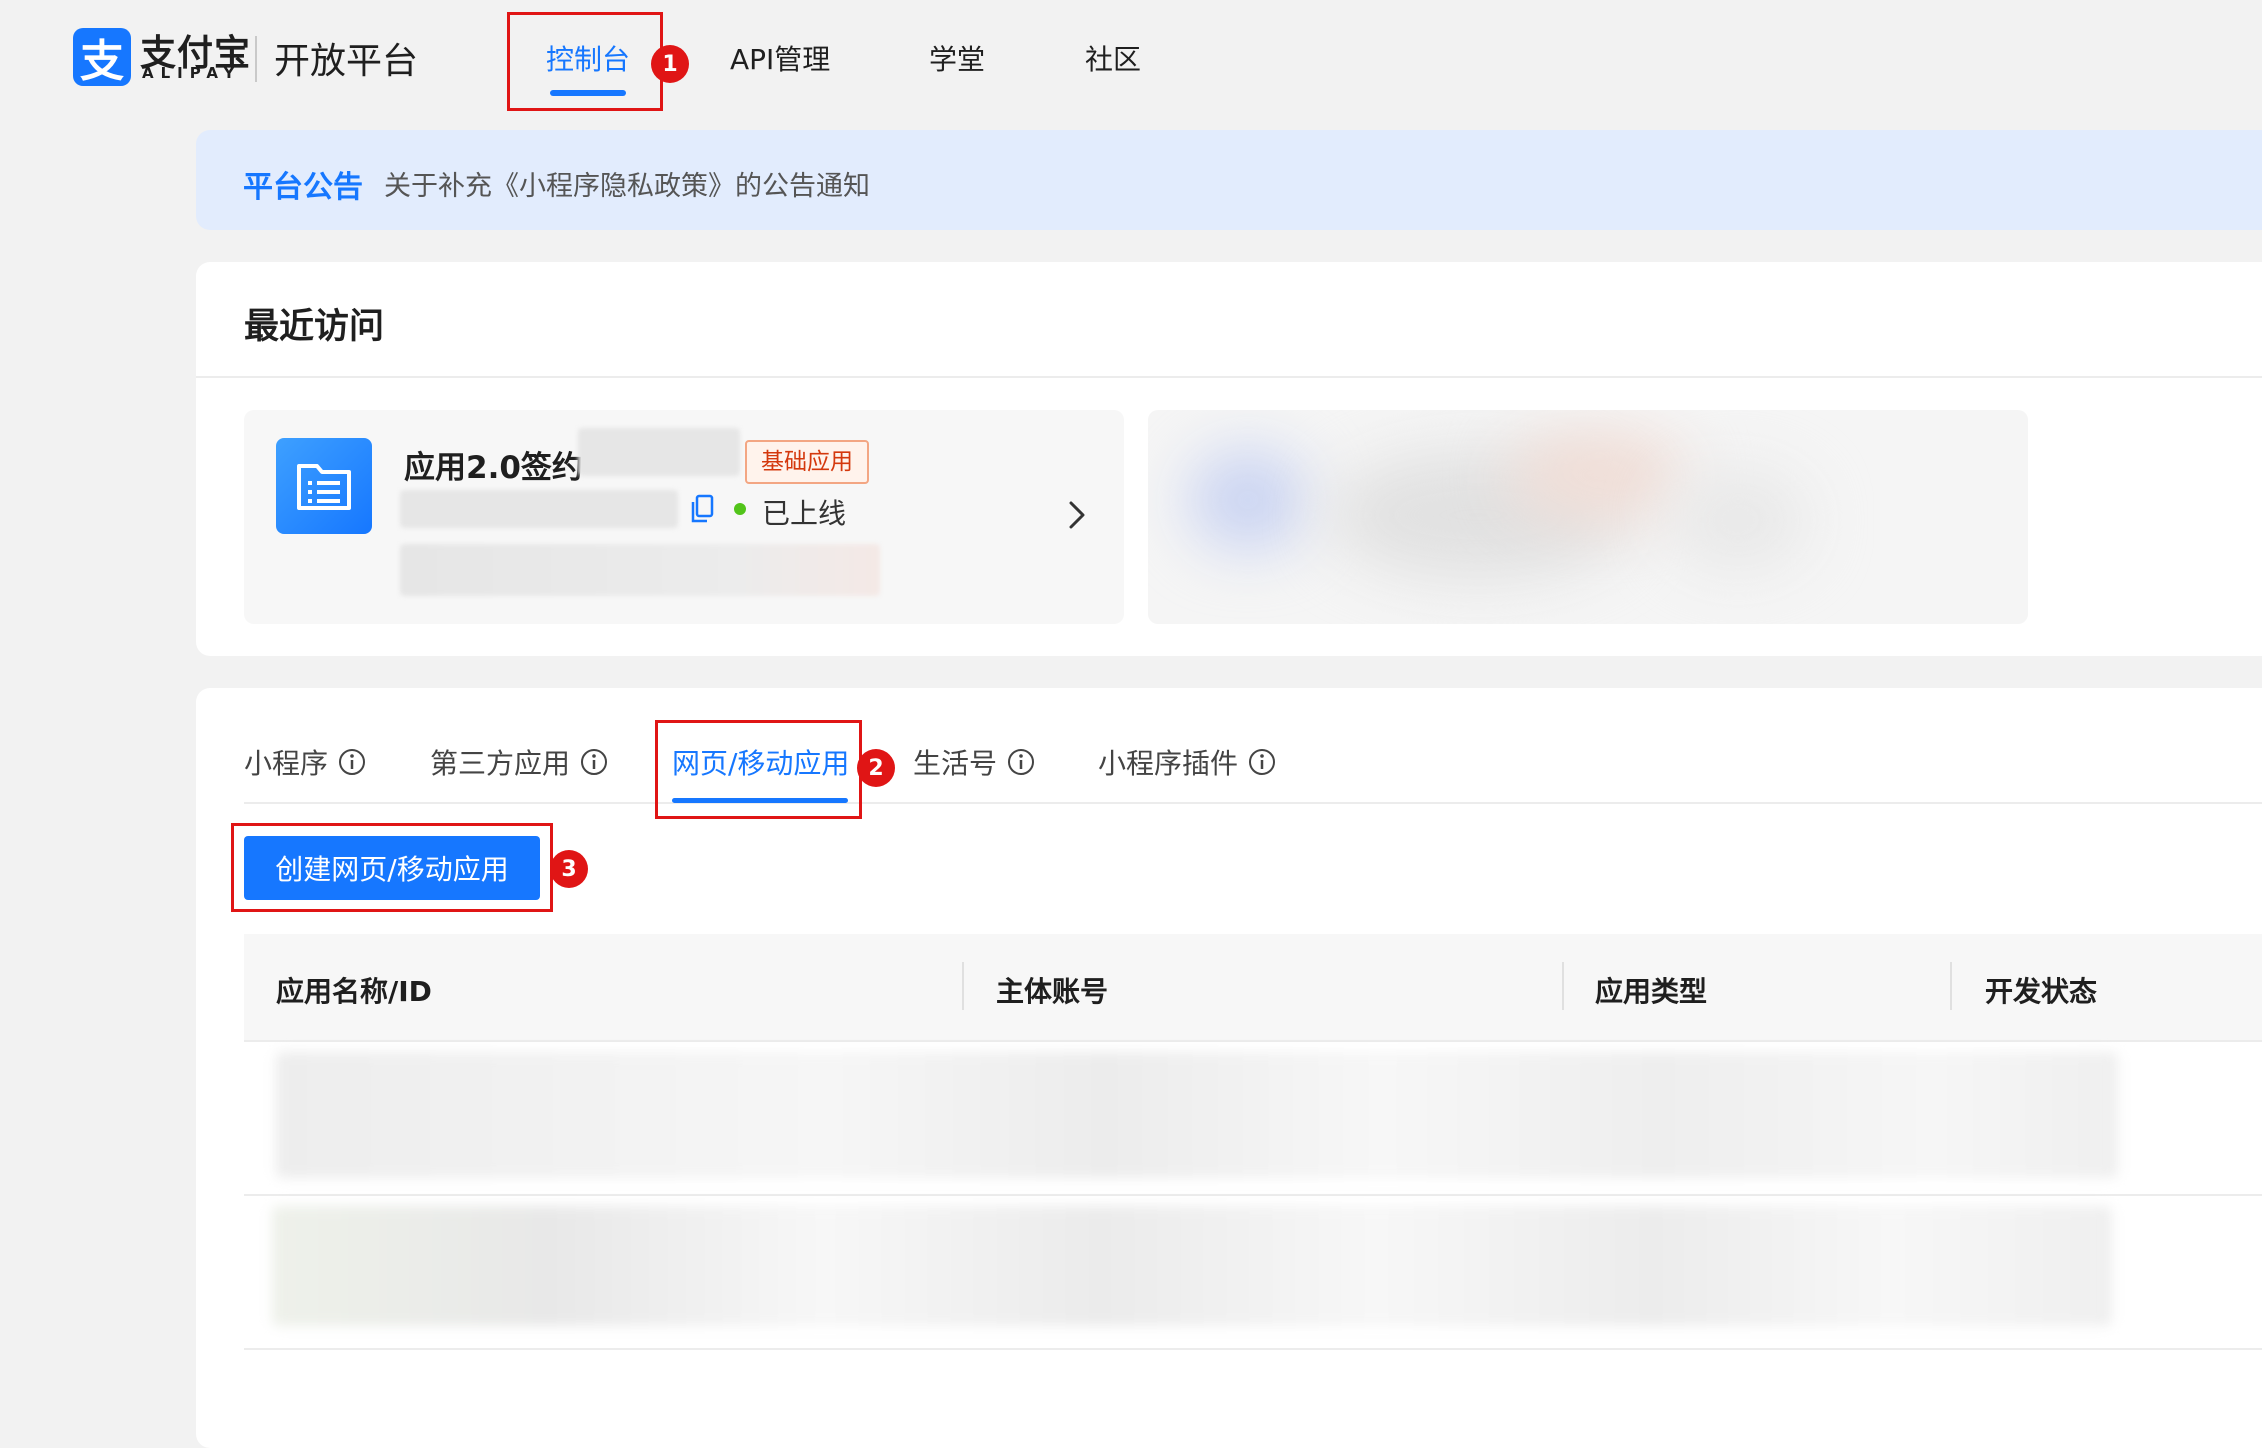 This screenshot has width=2262, height=1448. I want to click on annotation-marker-3: 3, so click(569, 869).